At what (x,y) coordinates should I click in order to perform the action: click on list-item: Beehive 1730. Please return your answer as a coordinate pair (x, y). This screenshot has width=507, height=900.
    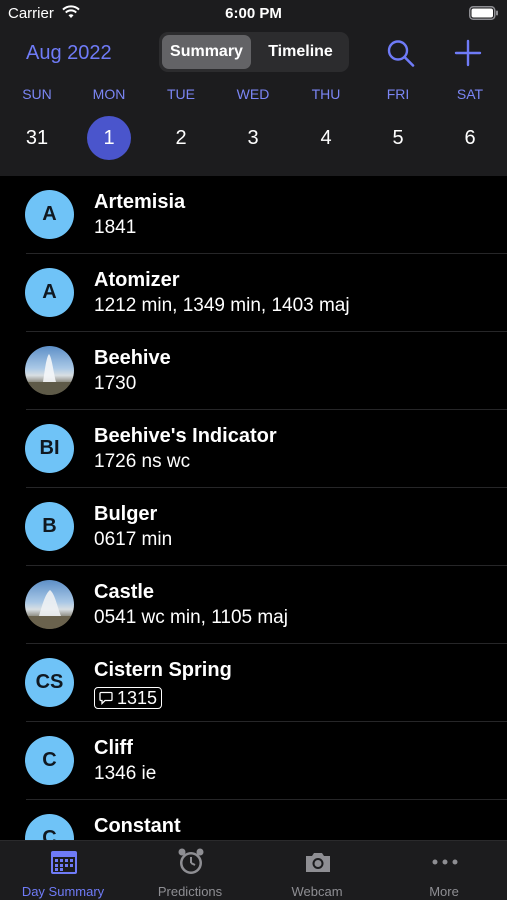
    Looking at the image, I should click on (253, 371).